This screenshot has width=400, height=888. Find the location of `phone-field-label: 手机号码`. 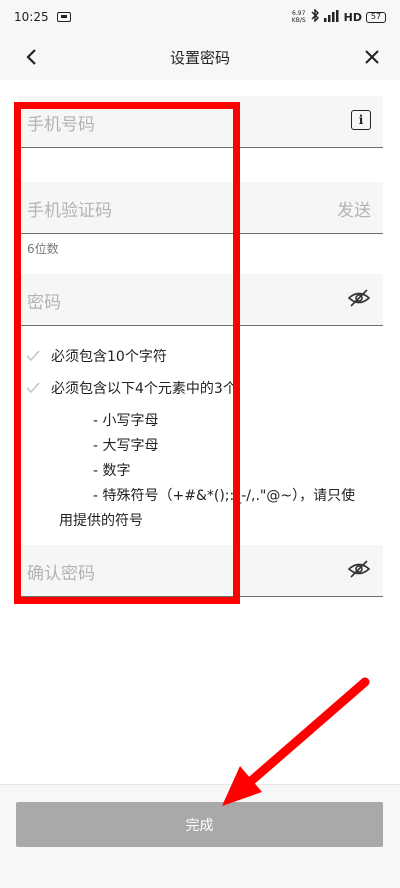

phone-field-label: 手机号码 is located at coordinates (61, 125).